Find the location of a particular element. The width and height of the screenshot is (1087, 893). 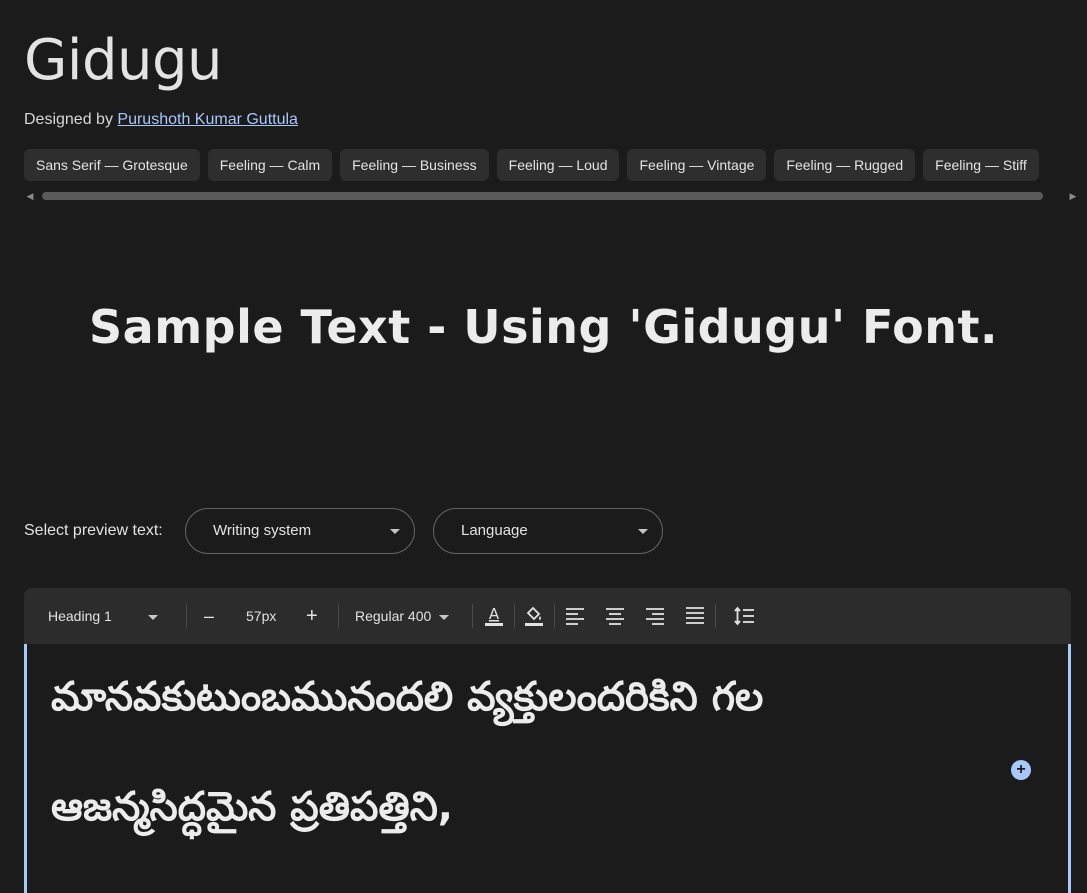

preview-label: Select preview text: is located at coordinates (93, 530).